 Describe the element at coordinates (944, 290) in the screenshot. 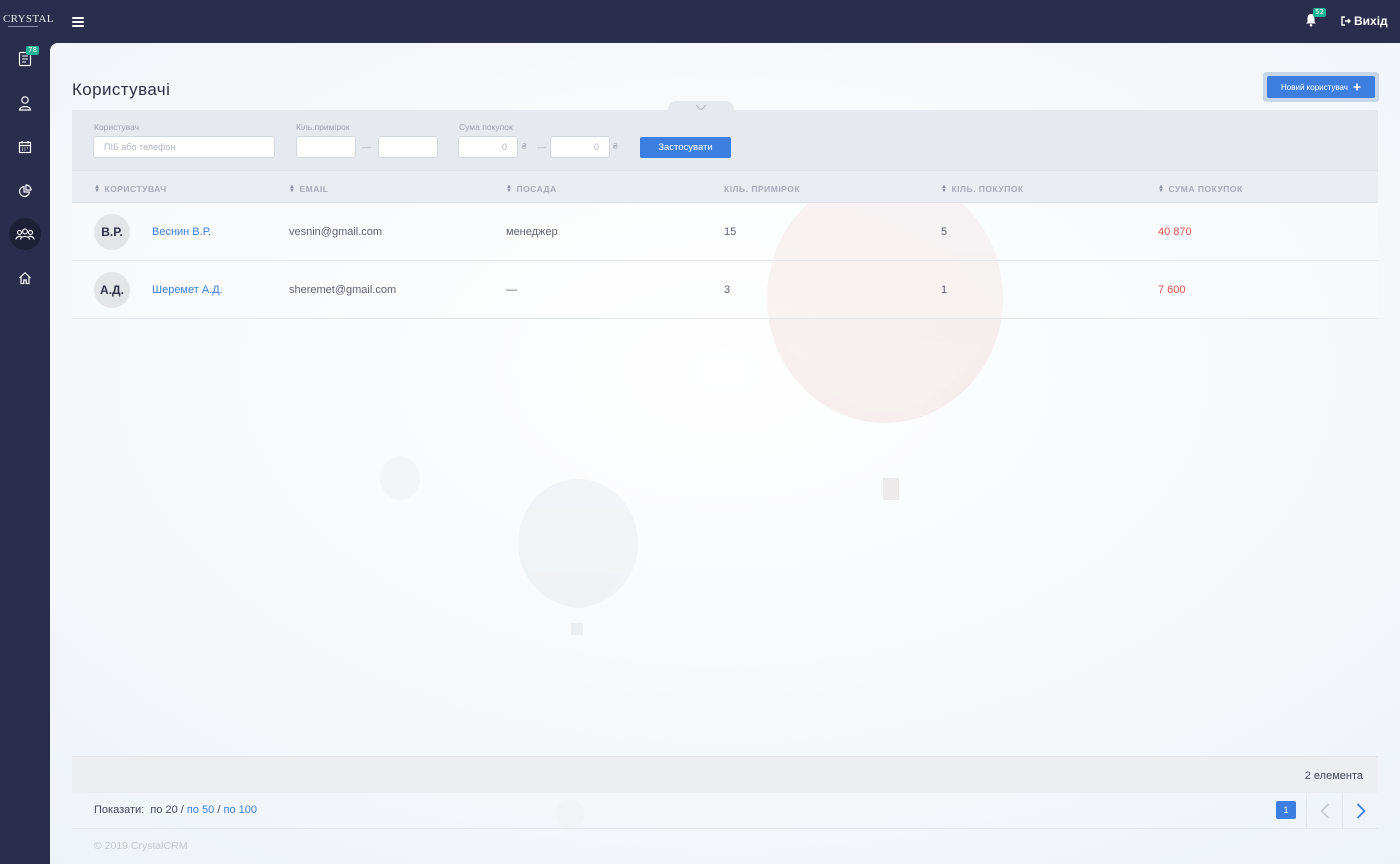

I see `user-purchases-count: 1` at that location.